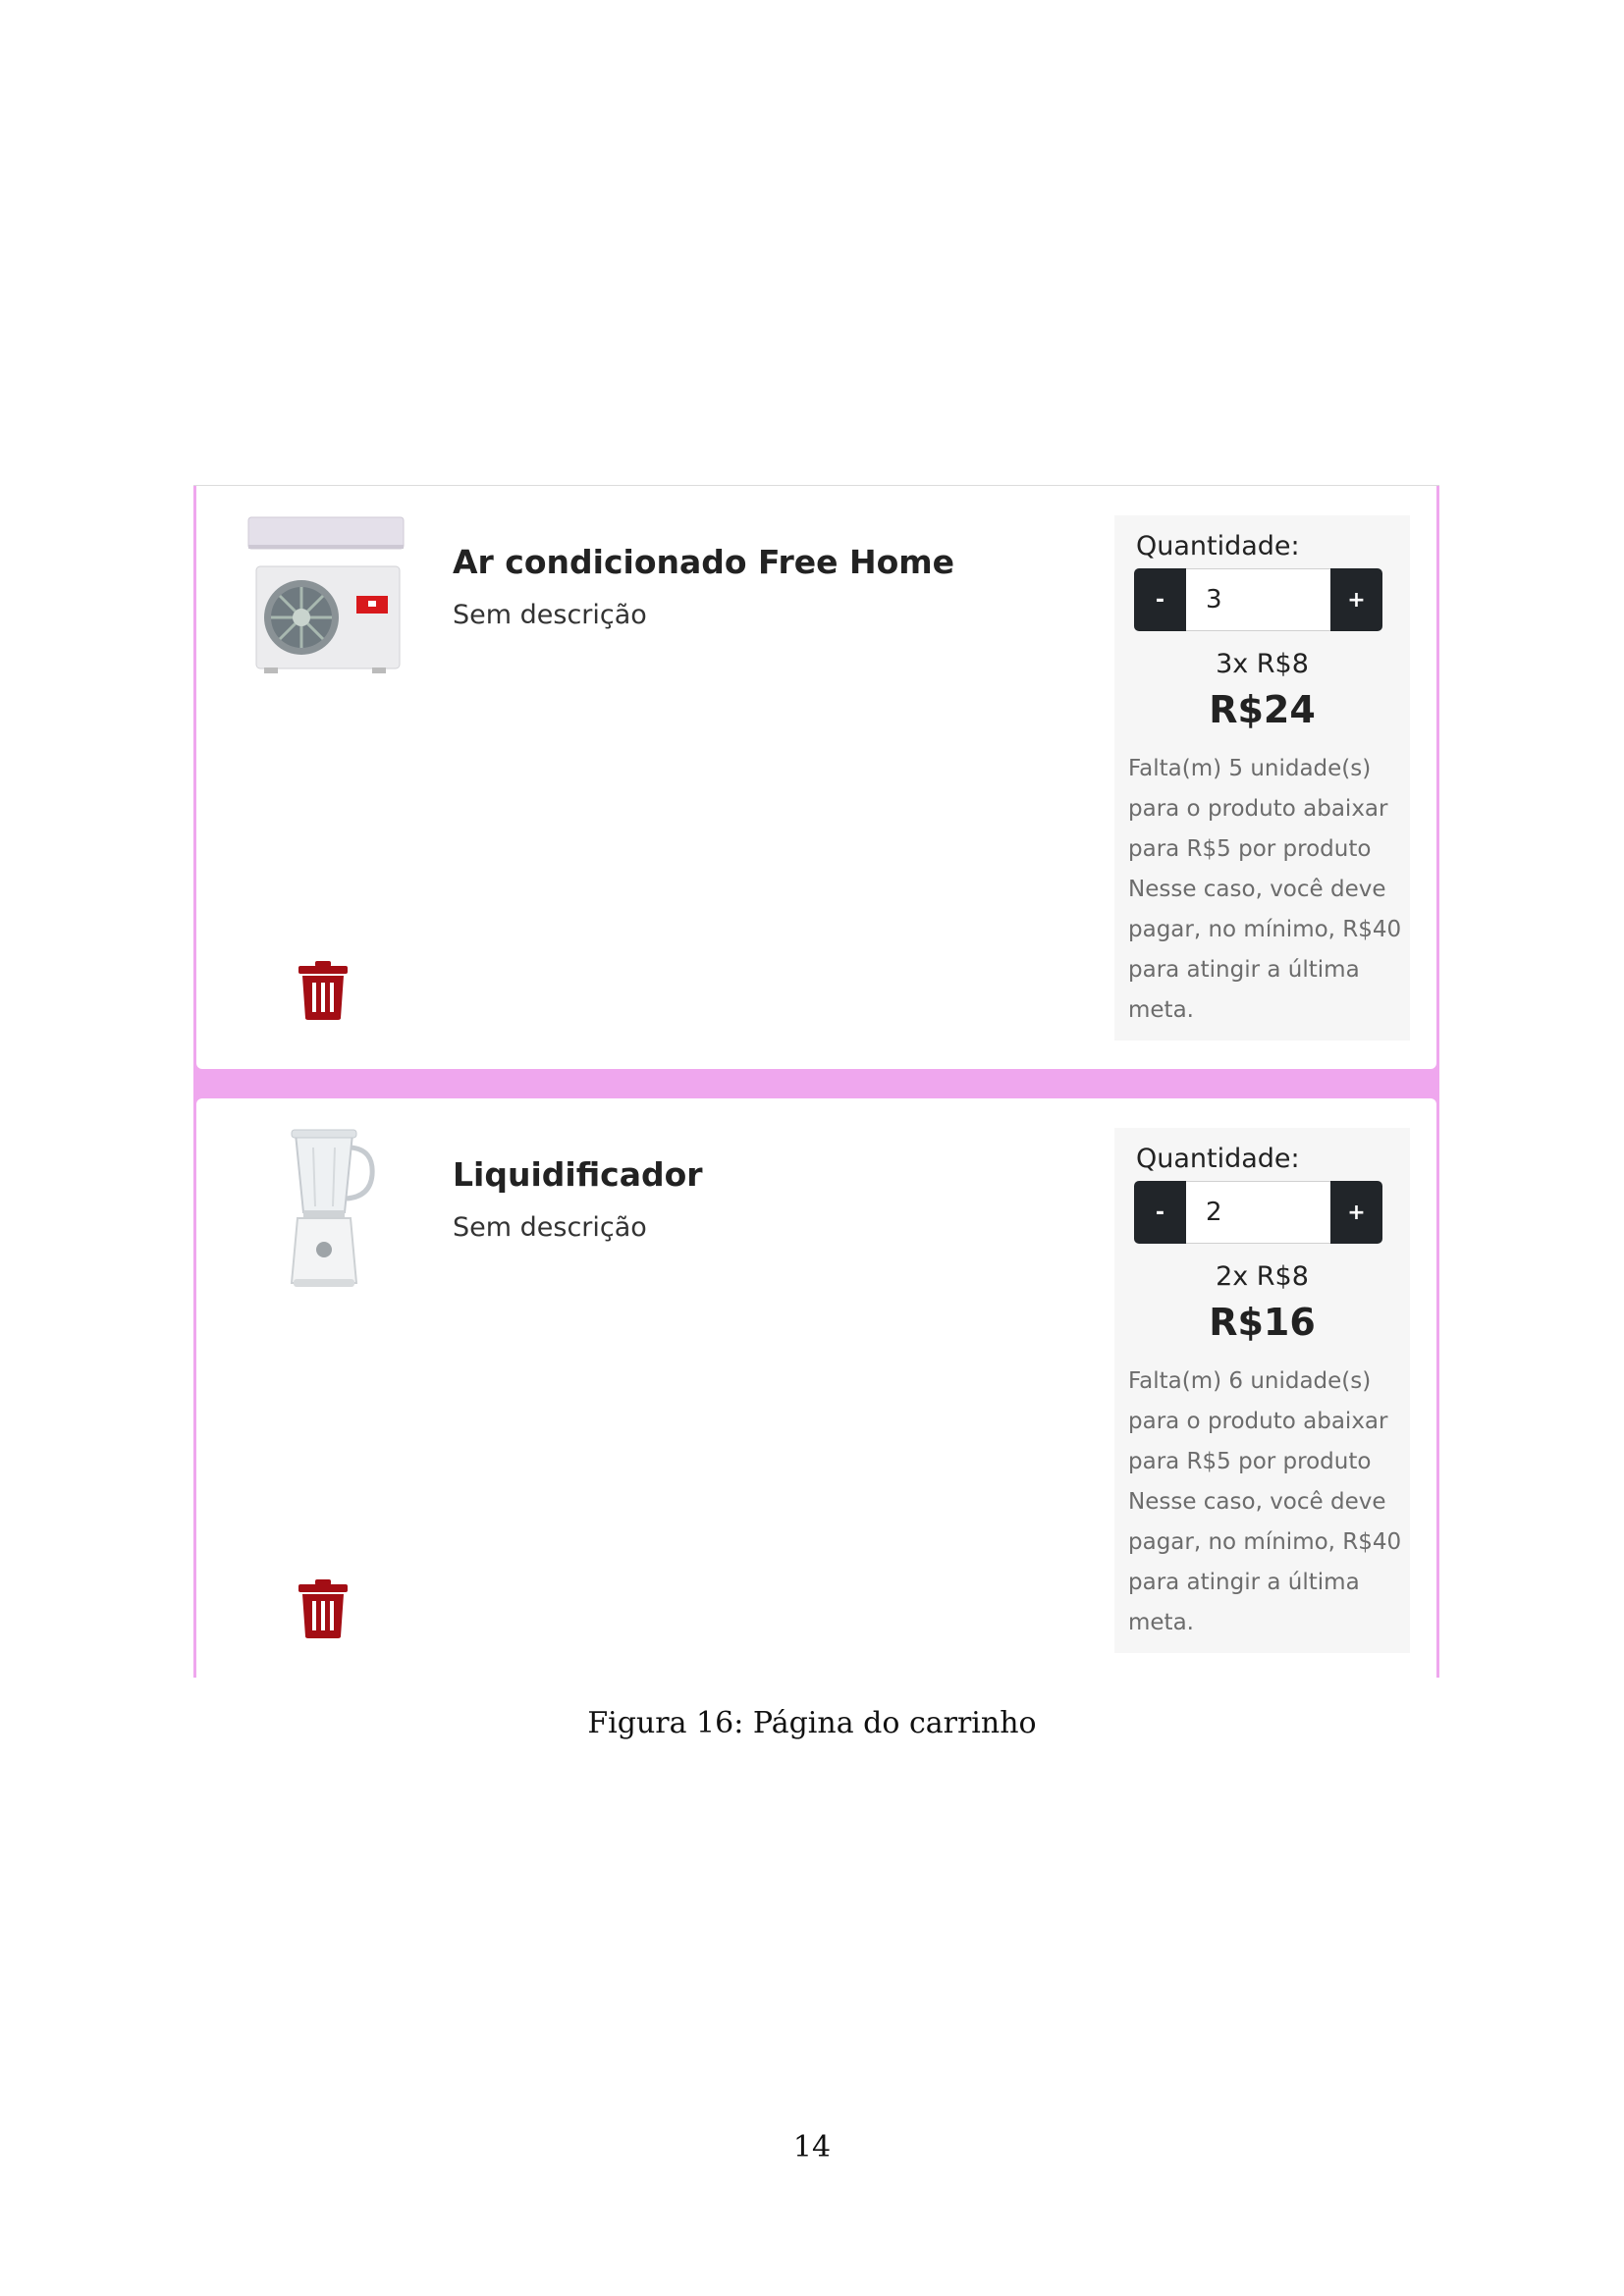 The height and width of the screenshot is (2296, 1624). What do you see at coordinates (1262, 1323) in the screenshot?
I see `item-total: R$16` at bounding box center [1262, 1323].